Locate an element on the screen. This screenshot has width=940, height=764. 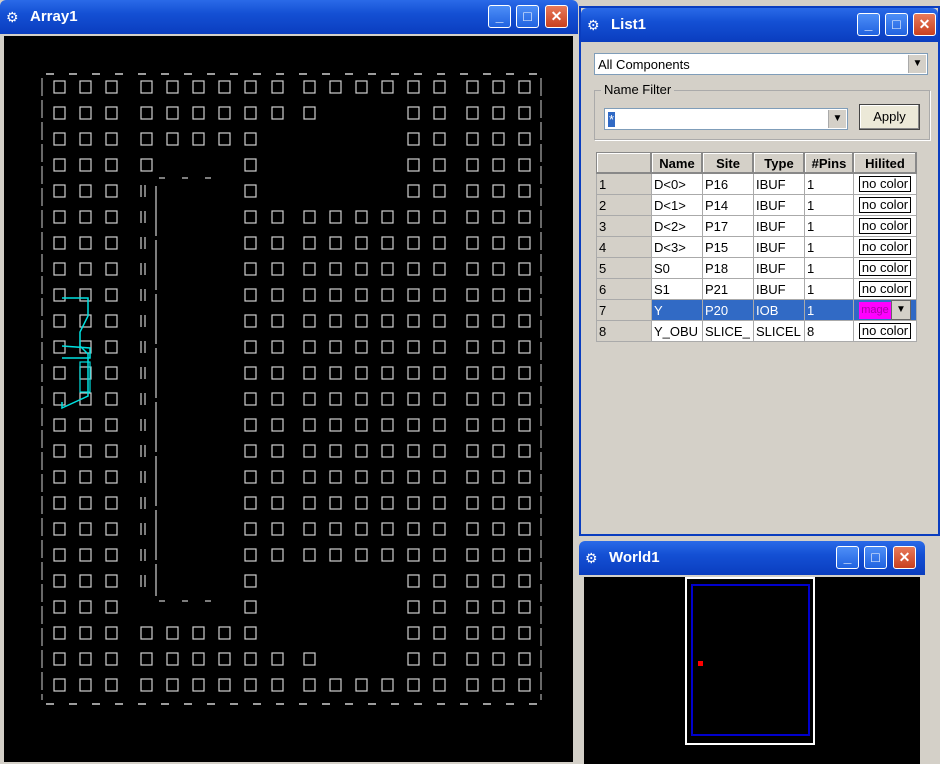
list-title: List1 is located at coordinates (629, 24).